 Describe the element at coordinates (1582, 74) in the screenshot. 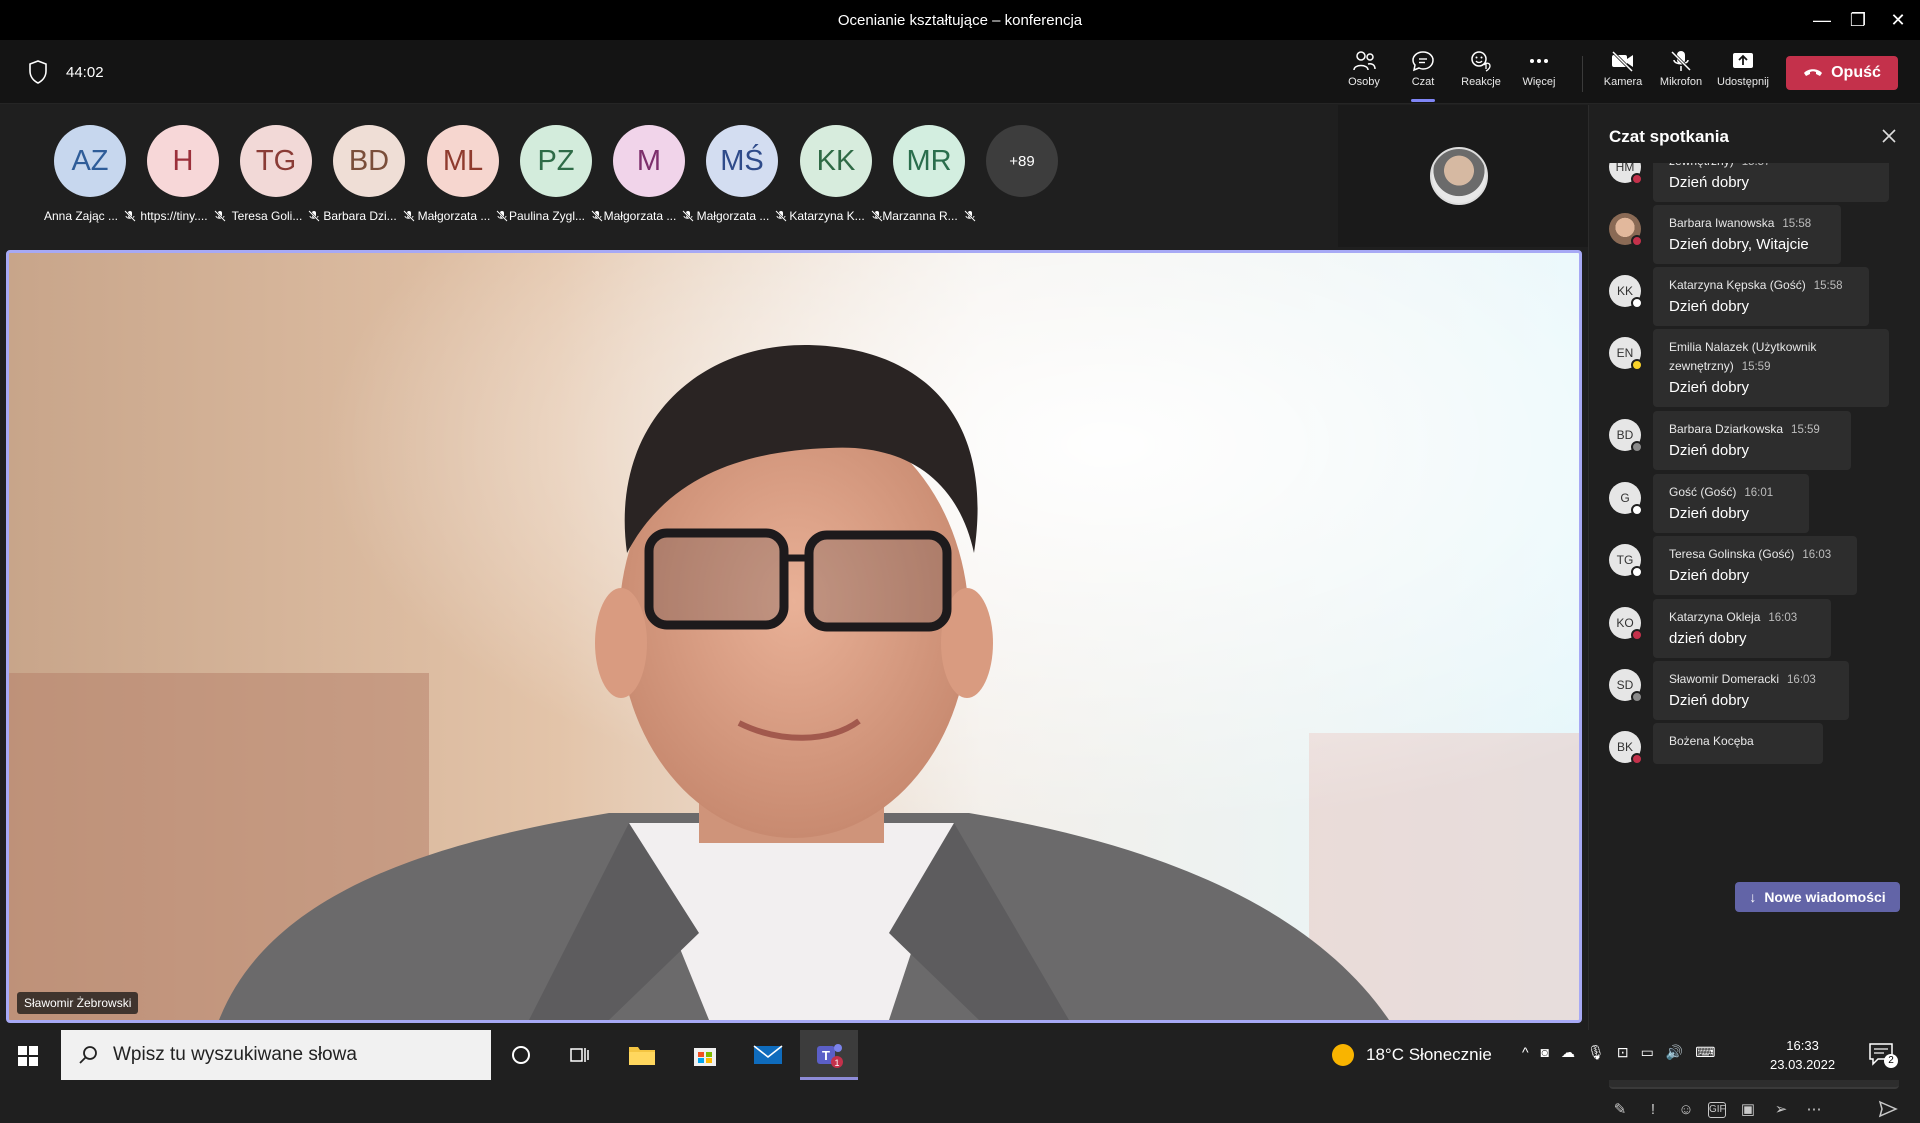

I see `toolbar-separator` at that location.